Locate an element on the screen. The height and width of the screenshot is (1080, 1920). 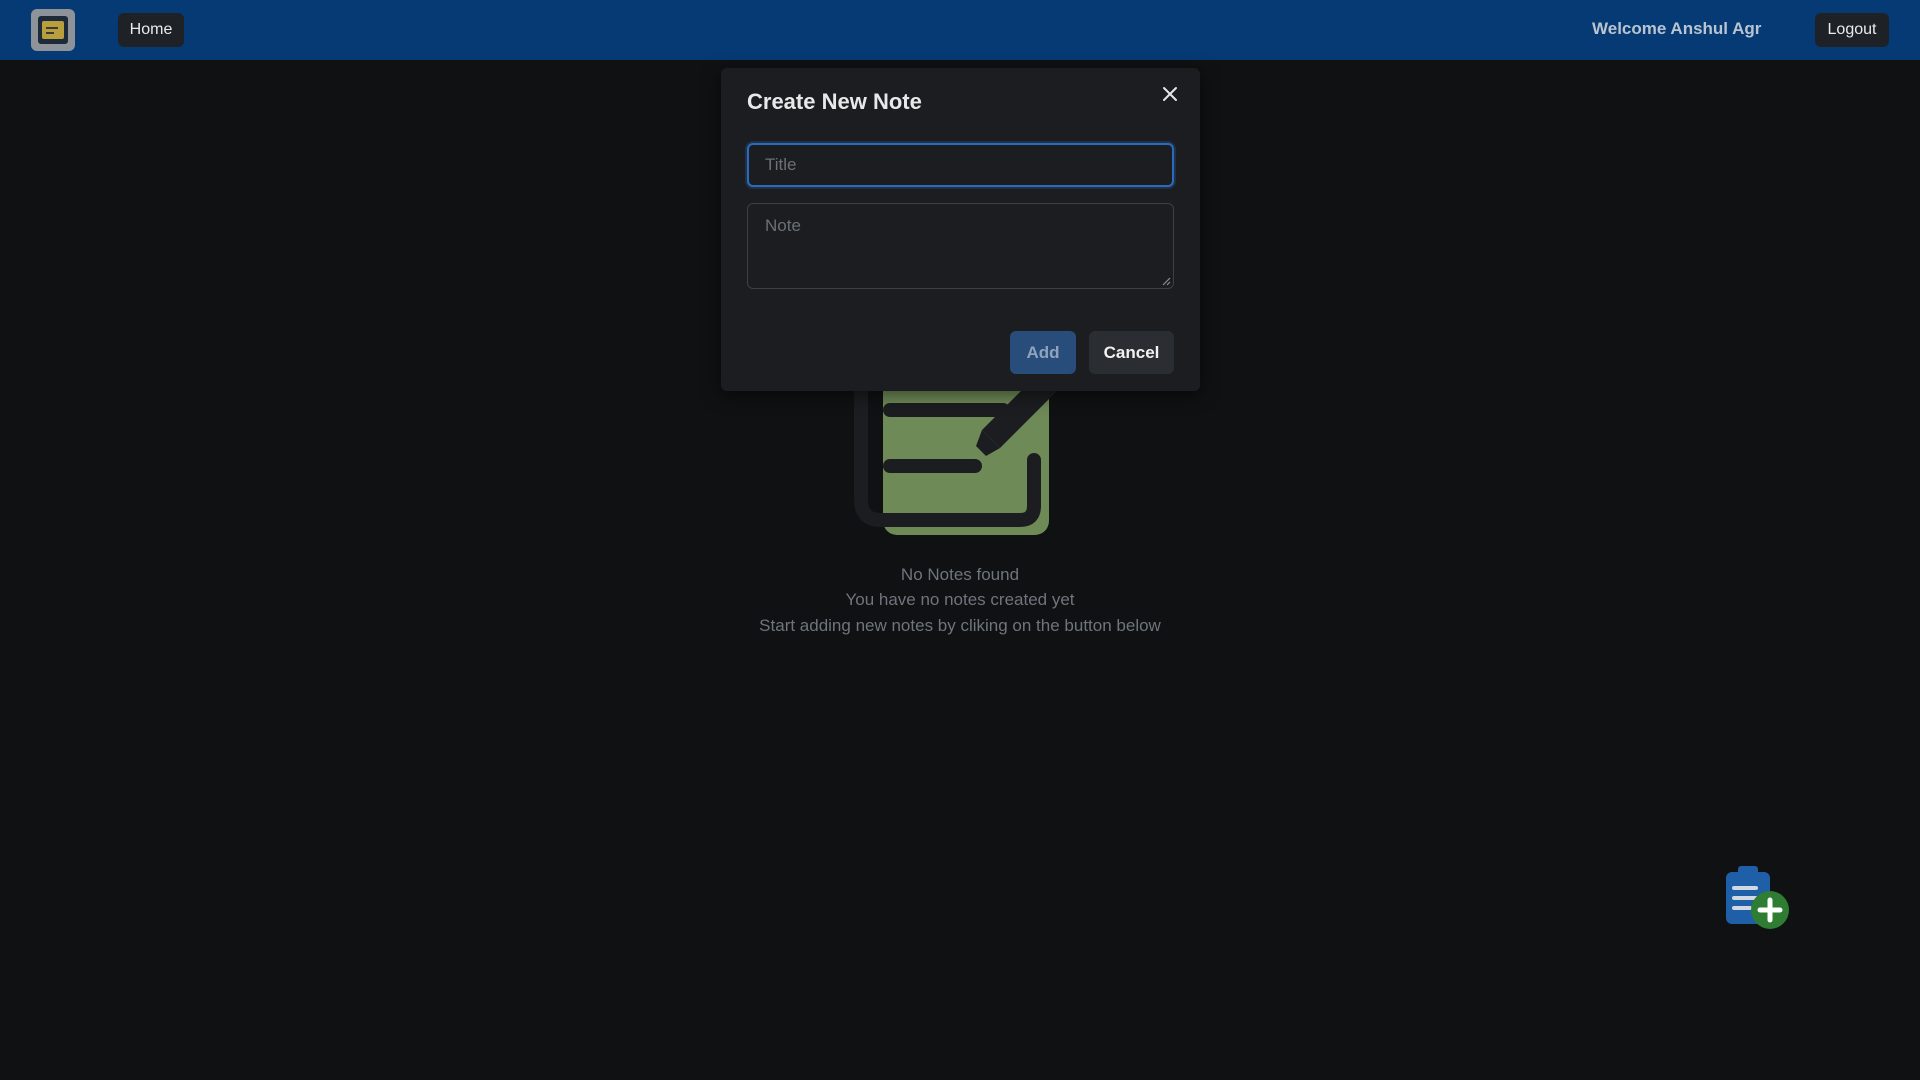
close-button is located at coordinates (1170, 94).